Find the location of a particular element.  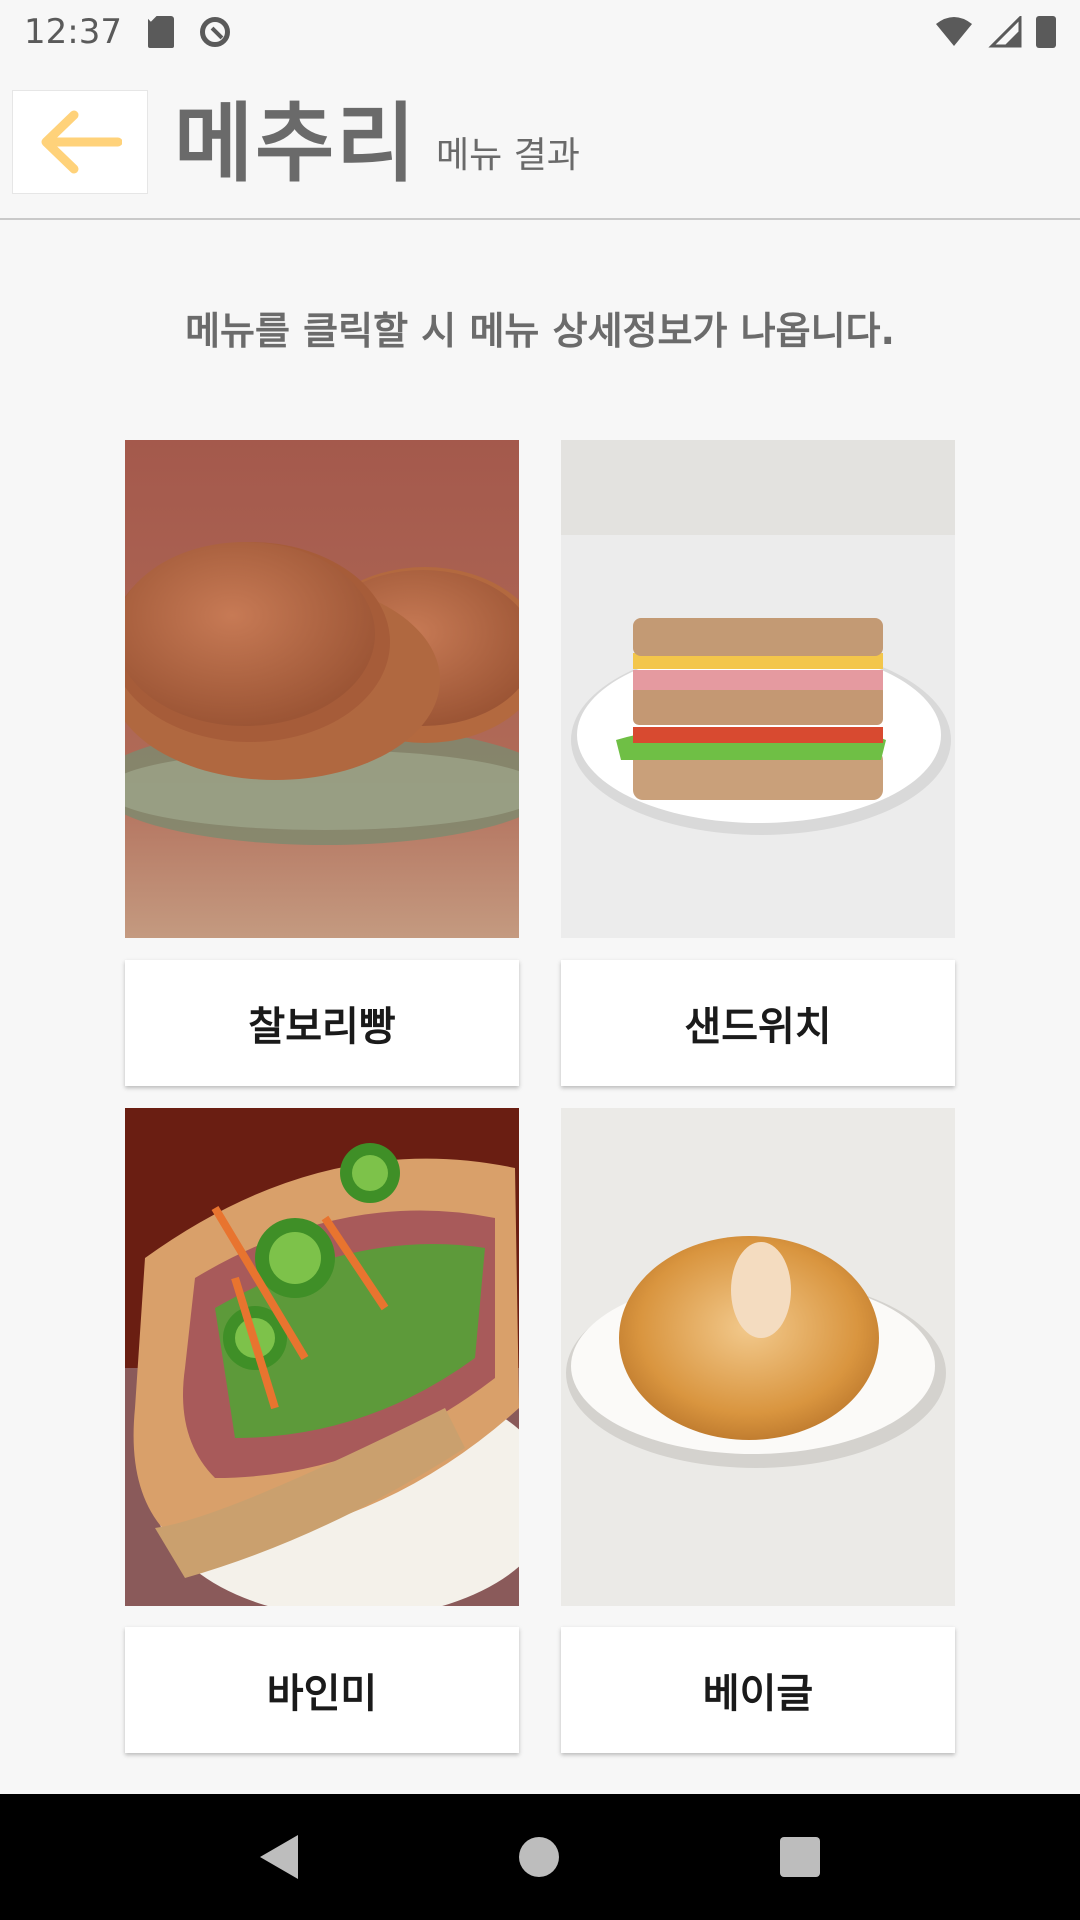

do-not-disturb-icon is located at coordinates (214, 32).